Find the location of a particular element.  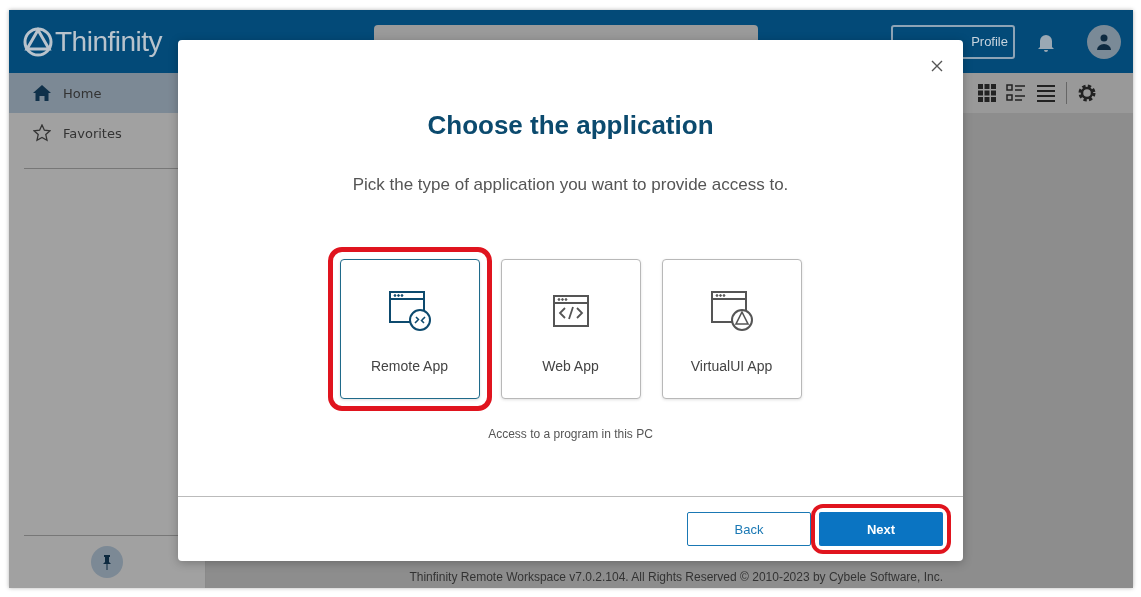

option-hint: Access to a program in this PC is located at coordinates (570, 434).